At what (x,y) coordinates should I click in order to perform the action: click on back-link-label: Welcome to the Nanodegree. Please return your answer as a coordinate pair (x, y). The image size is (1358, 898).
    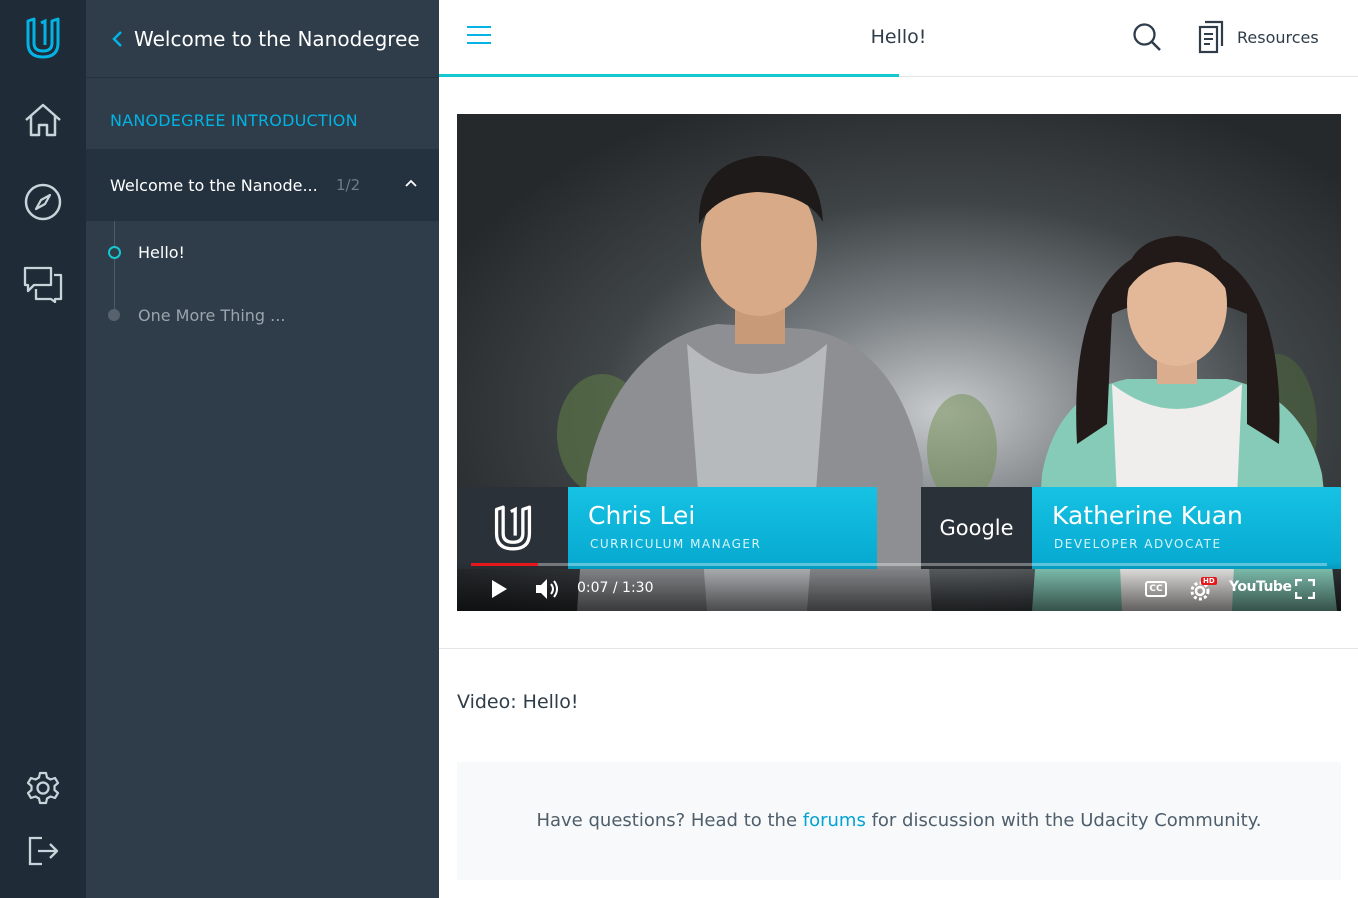
    Looking at the image, I should click on (277, 38).